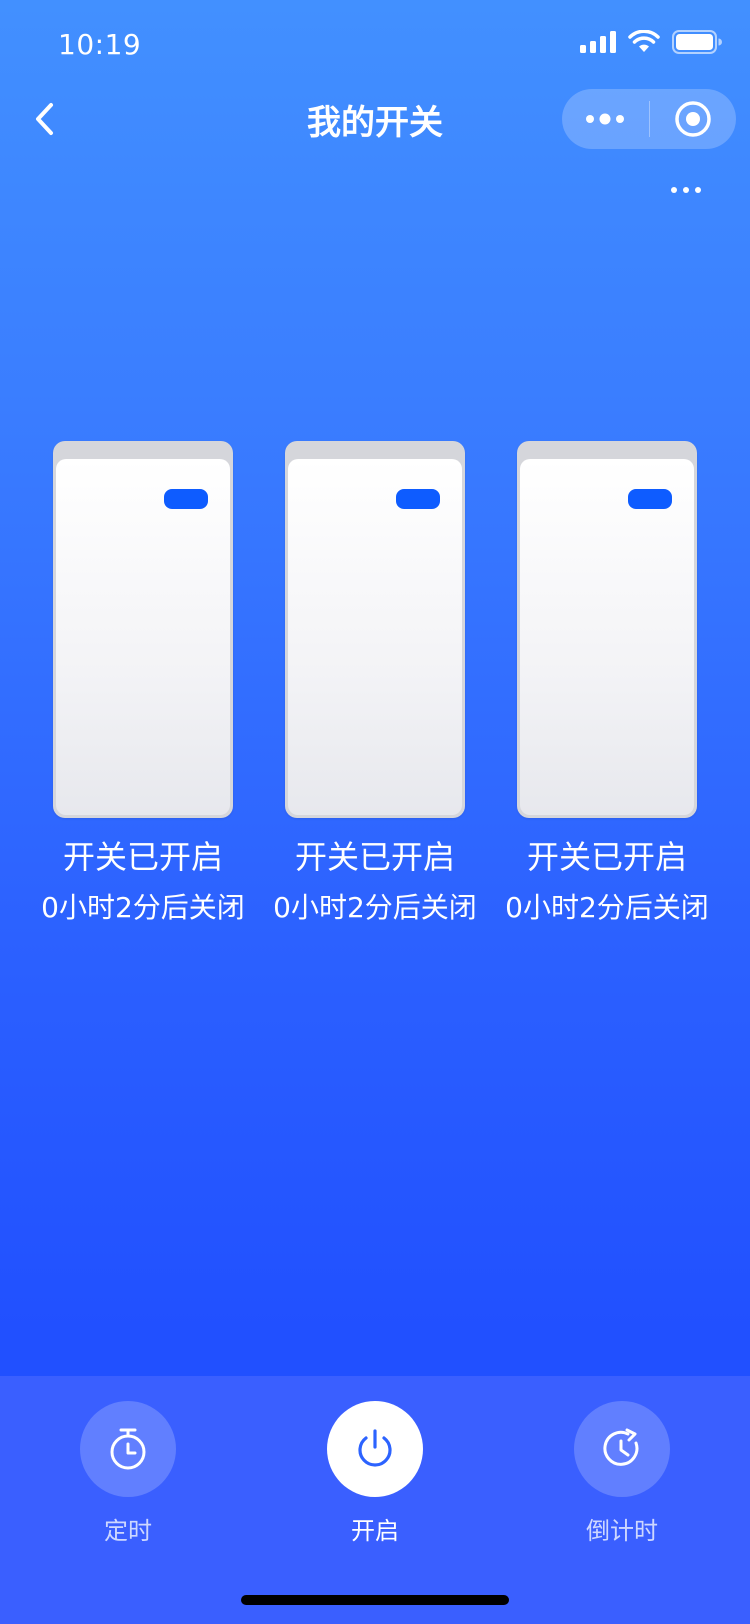  What do you see at coordinates (697, 42) in the screenshot?
I see `battery-icon` at bounding box center [697, 42].